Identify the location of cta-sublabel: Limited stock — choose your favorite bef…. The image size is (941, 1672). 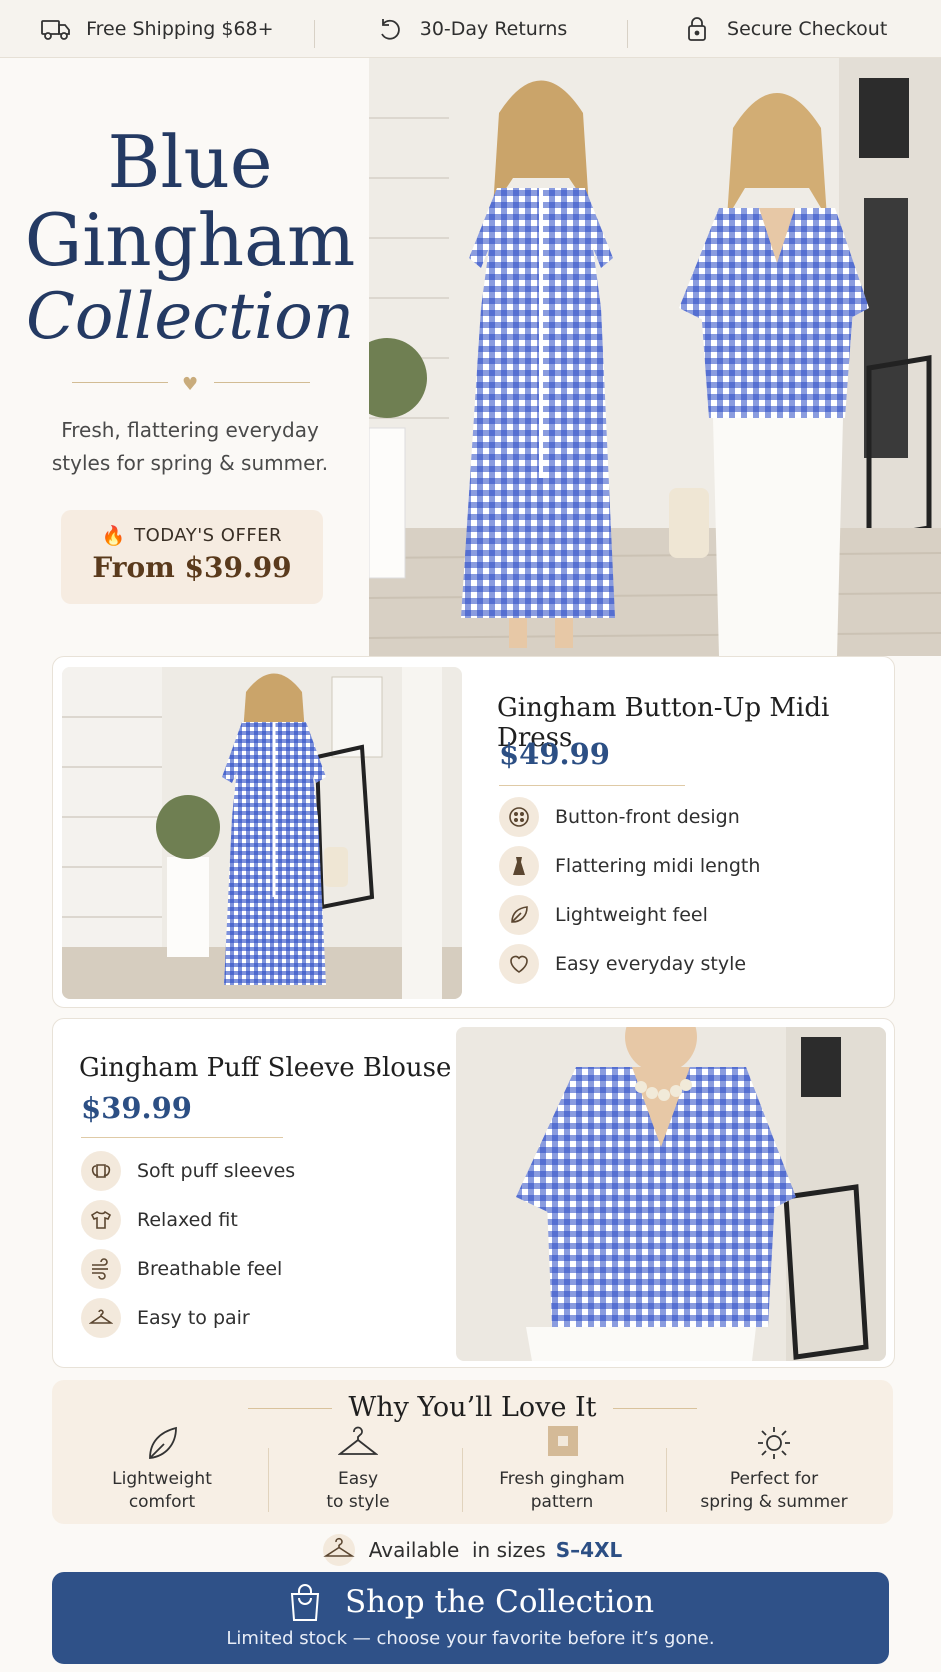
(470, 1638).